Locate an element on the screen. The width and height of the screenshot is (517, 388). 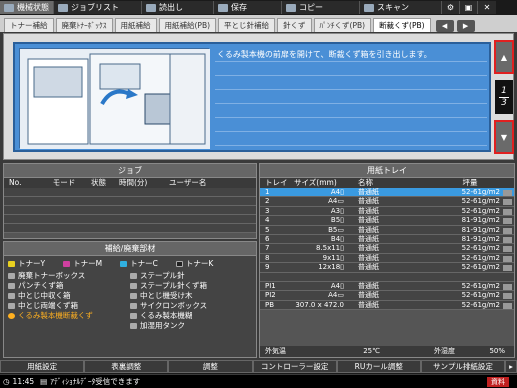
tab-job-list: ジョブリスト is located at coordinates (98, 7).